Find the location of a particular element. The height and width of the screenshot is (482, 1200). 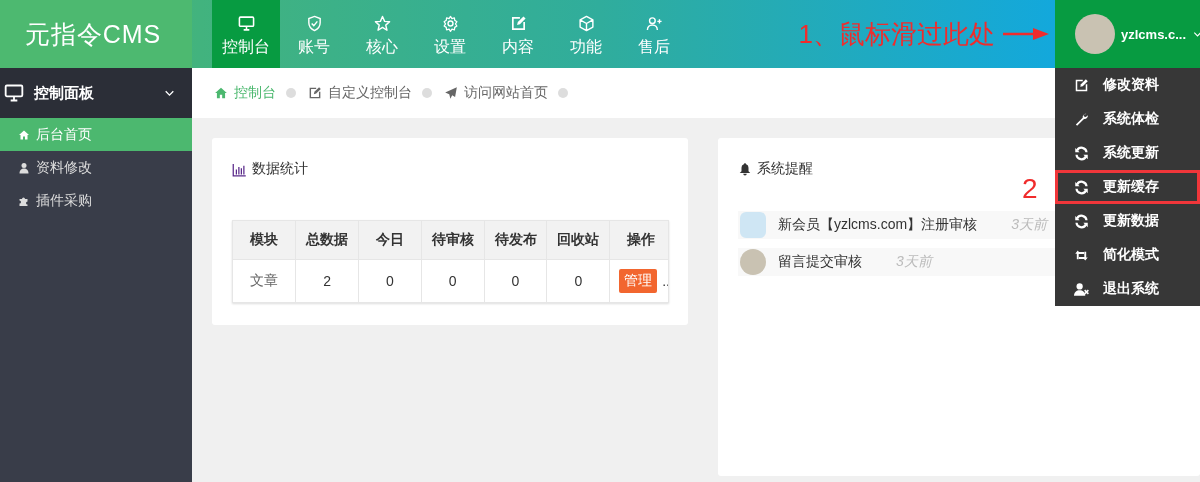

nav-tab: 控制台 is located at coordinates (246, 34).